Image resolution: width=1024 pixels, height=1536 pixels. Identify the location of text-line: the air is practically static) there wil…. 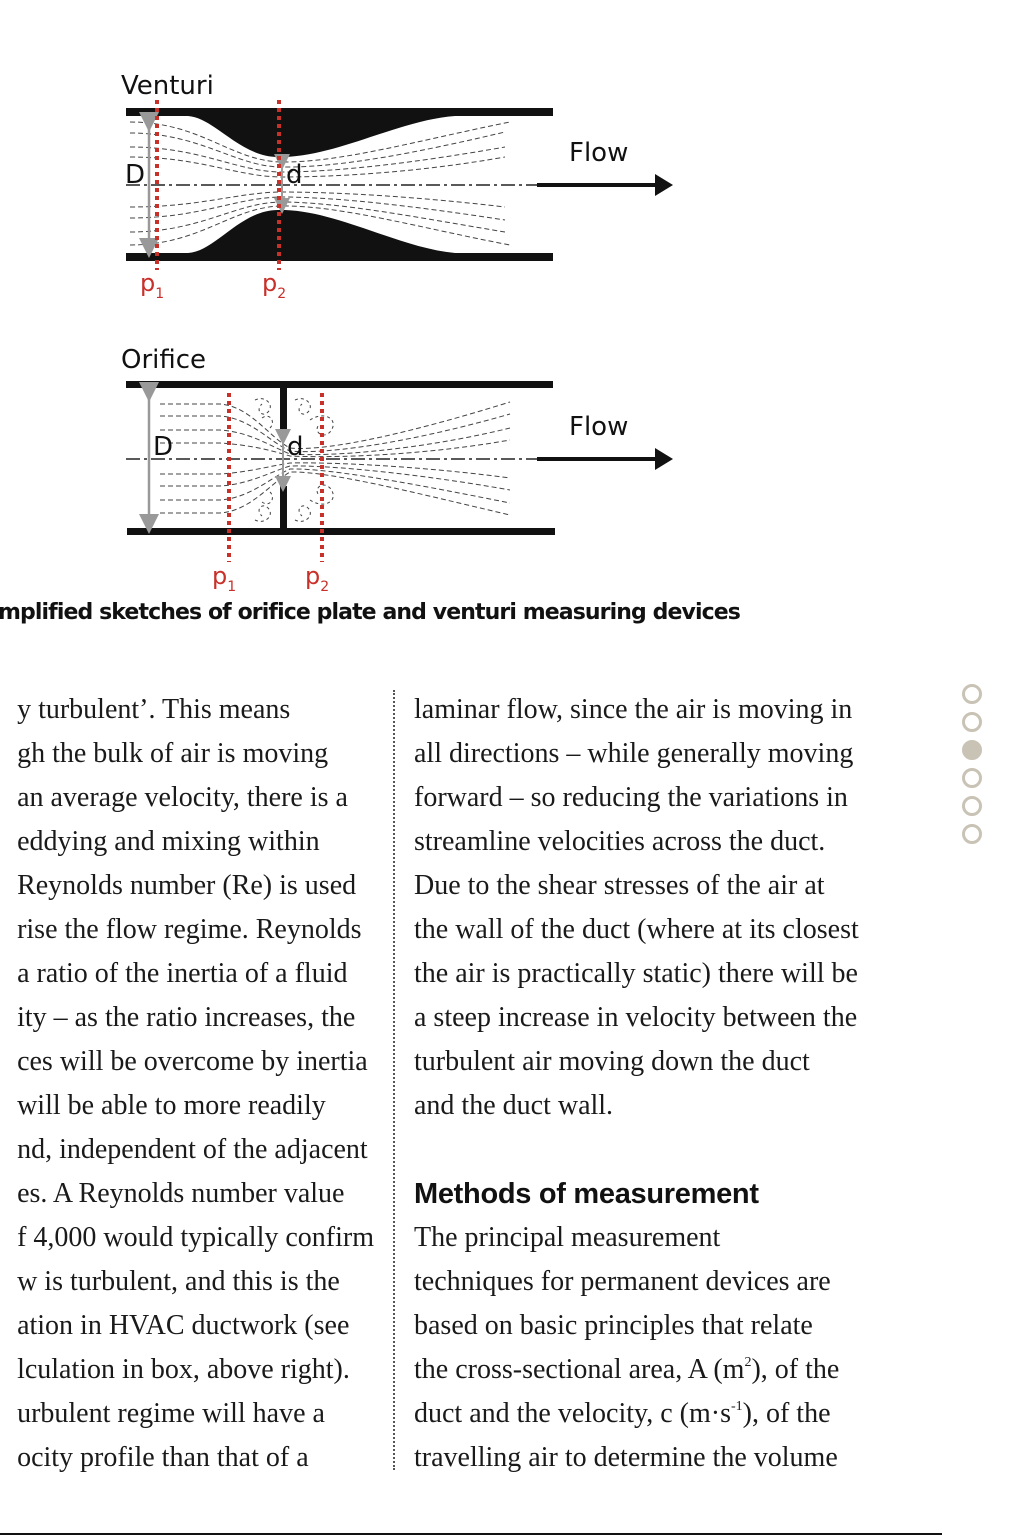
(636, 973).